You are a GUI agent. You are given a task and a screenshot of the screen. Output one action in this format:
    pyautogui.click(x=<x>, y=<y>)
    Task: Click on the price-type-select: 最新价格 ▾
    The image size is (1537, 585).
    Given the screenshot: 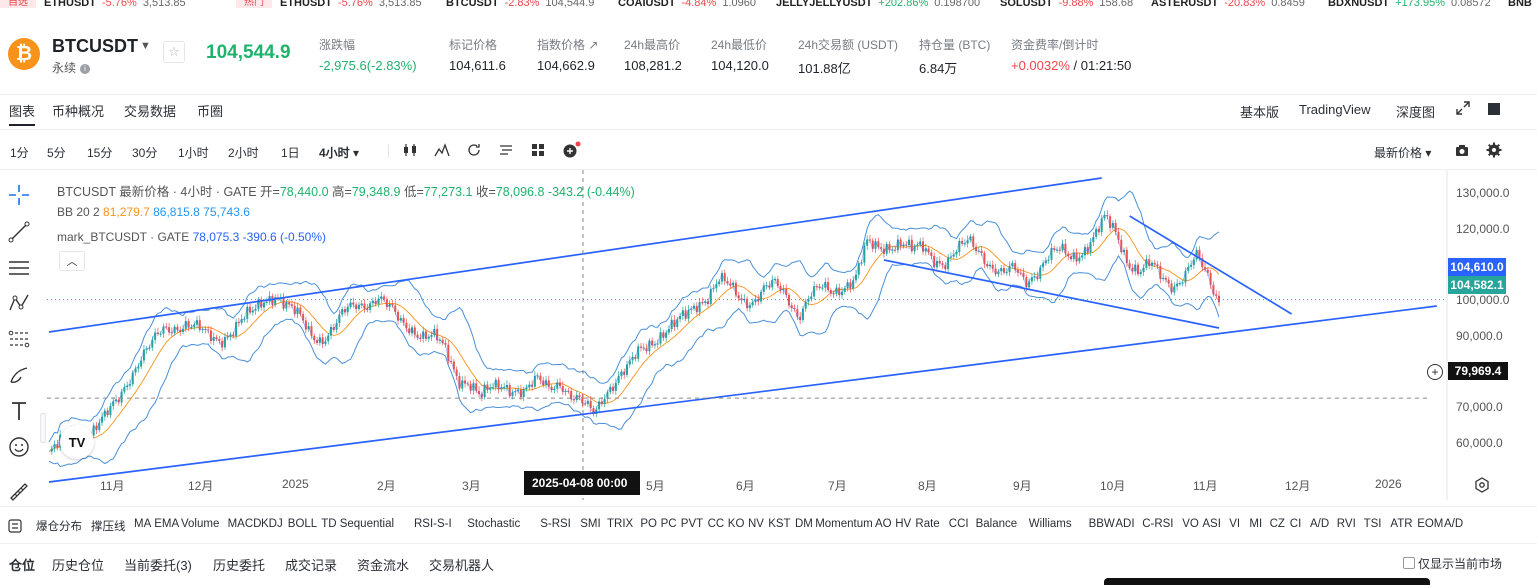 What is the action you would take?
    pyautogui.click(x=1402, y=152)
    